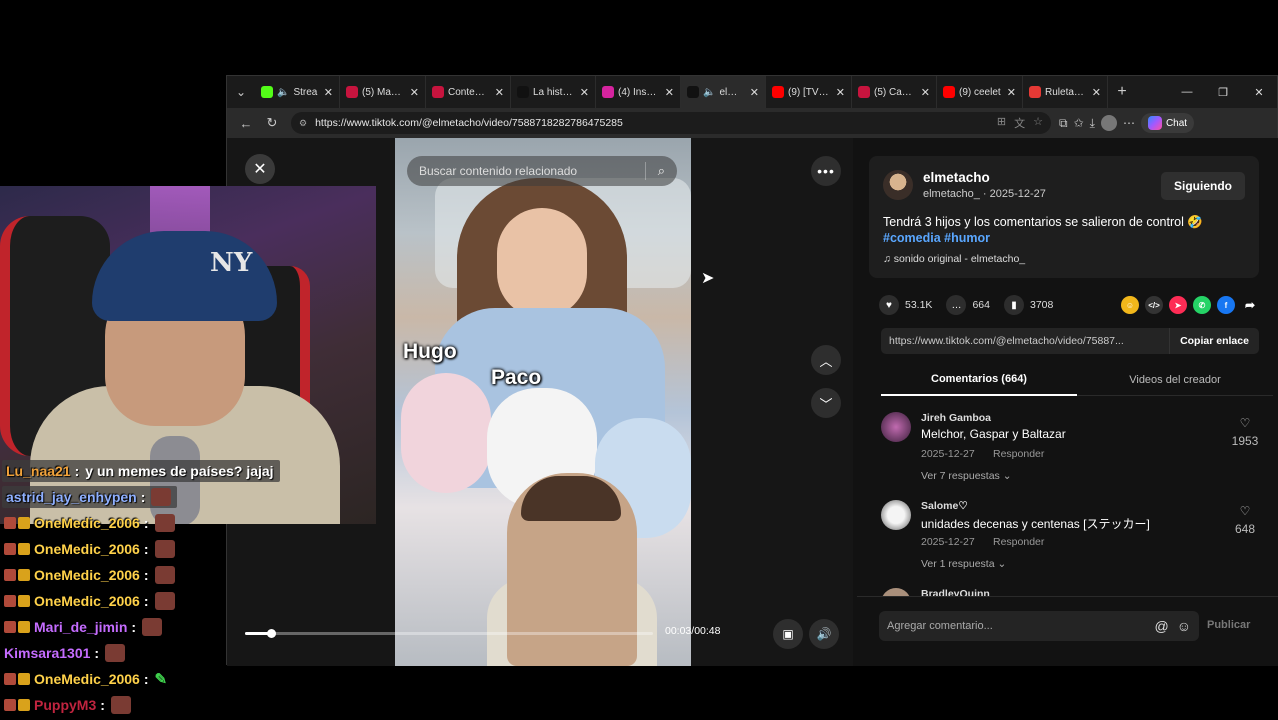 The image size is (1278, 720). Describe the element at coordinates (1130, 305) in the screenshot. I see `friends-share-icon: ☺` at that location.